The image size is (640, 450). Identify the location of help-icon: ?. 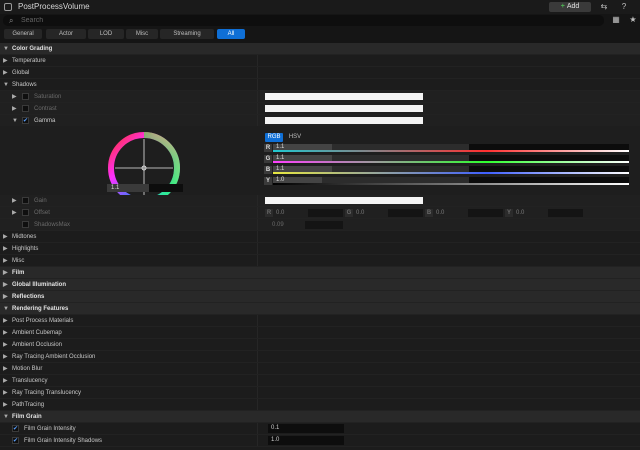
(624, 7).